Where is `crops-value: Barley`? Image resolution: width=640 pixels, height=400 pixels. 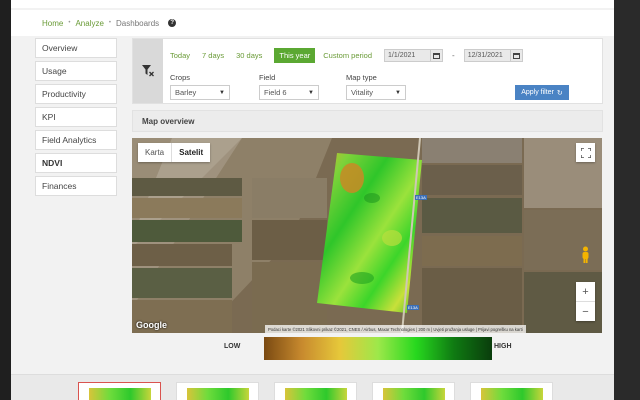 crops-value: Barley is located at coordinates (186, 92).